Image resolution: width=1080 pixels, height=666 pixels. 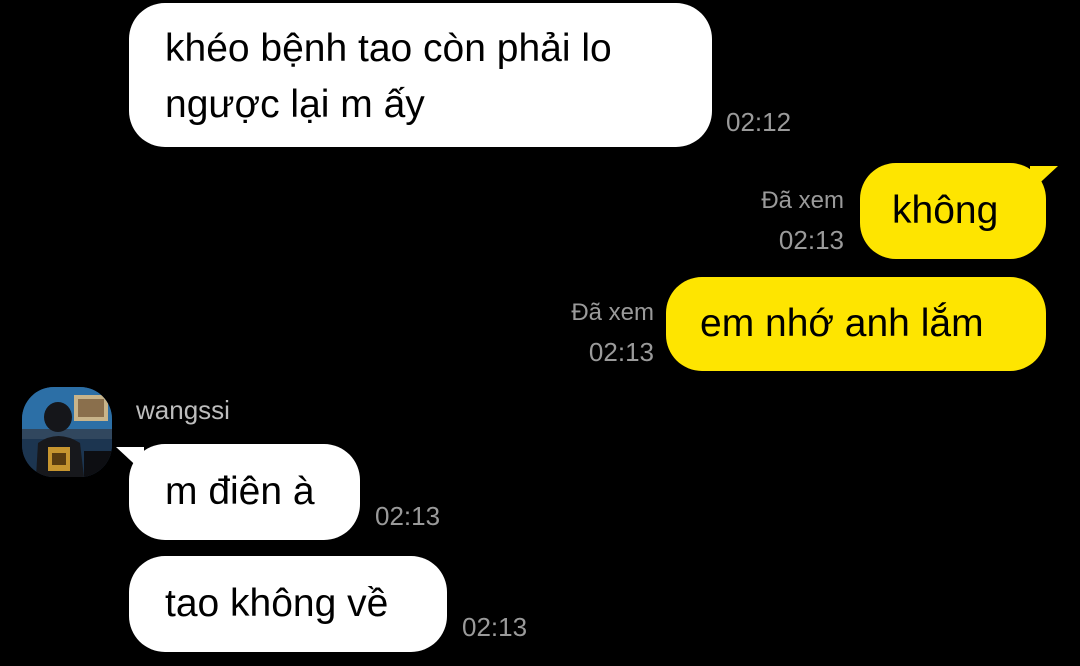 I want to click on message-bubble-outgoing: em nhớ anh lắm, so click(x=856, y=324).